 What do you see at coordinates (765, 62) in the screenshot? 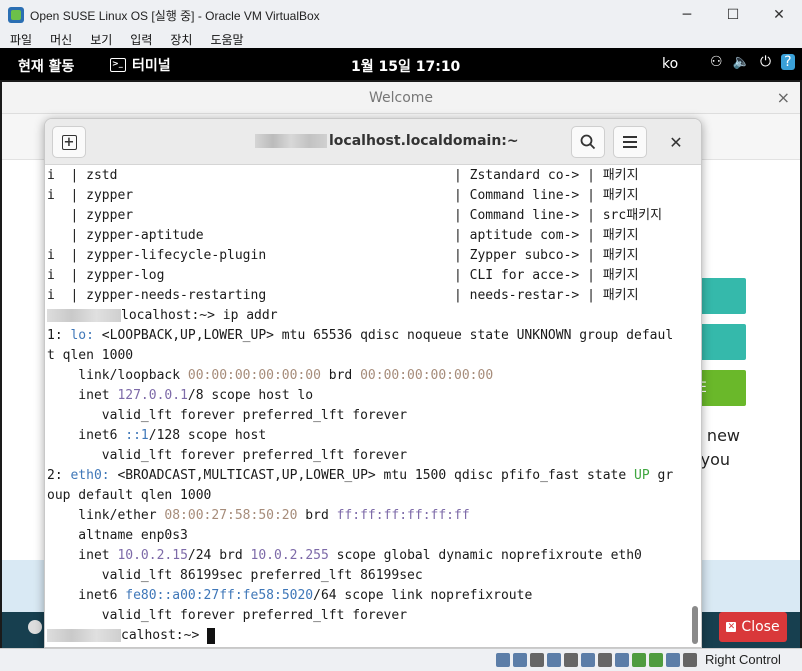
I see `power-icon: ⏻` at bounding box center [765, 62].